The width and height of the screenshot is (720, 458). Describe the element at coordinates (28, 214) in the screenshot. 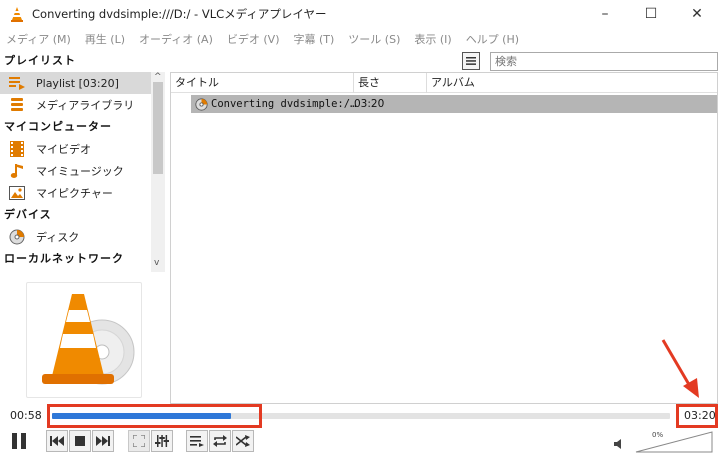

I see `sidebar-header-devices: デバイス` at that location.